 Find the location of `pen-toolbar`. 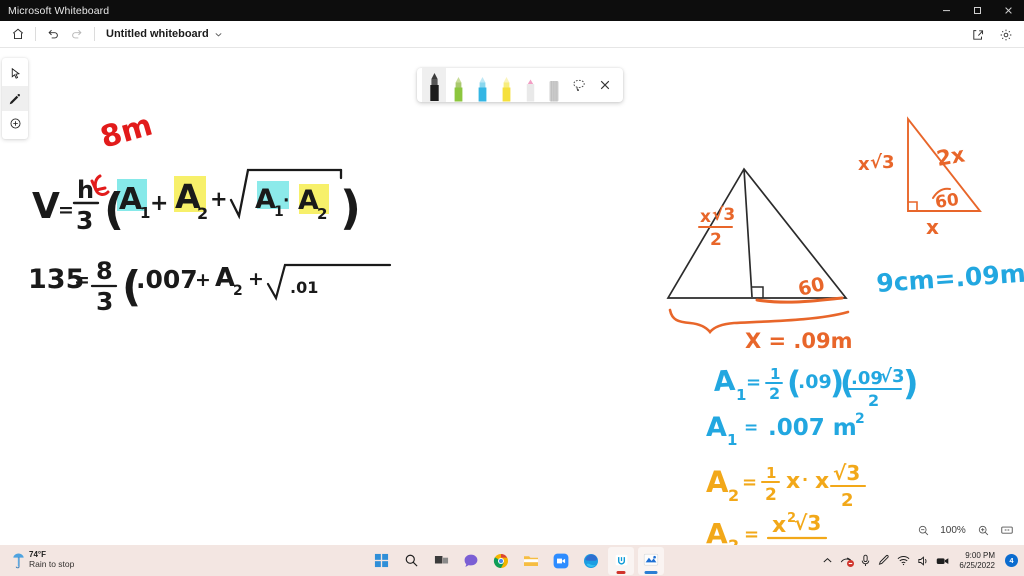

pen-toolbar is located at coordinates (520, 85).